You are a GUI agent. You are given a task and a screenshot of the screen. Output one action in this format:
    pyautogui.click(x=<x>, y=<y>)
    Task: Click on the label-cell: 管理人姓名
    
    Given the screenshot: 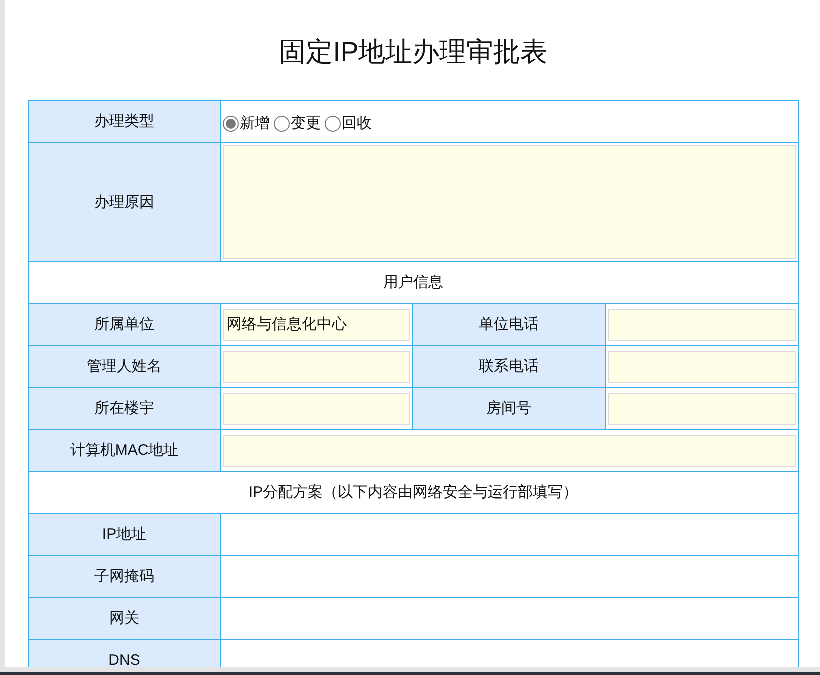 What is the action you would take?
    pyautogui.click(x=124, y=367)
    